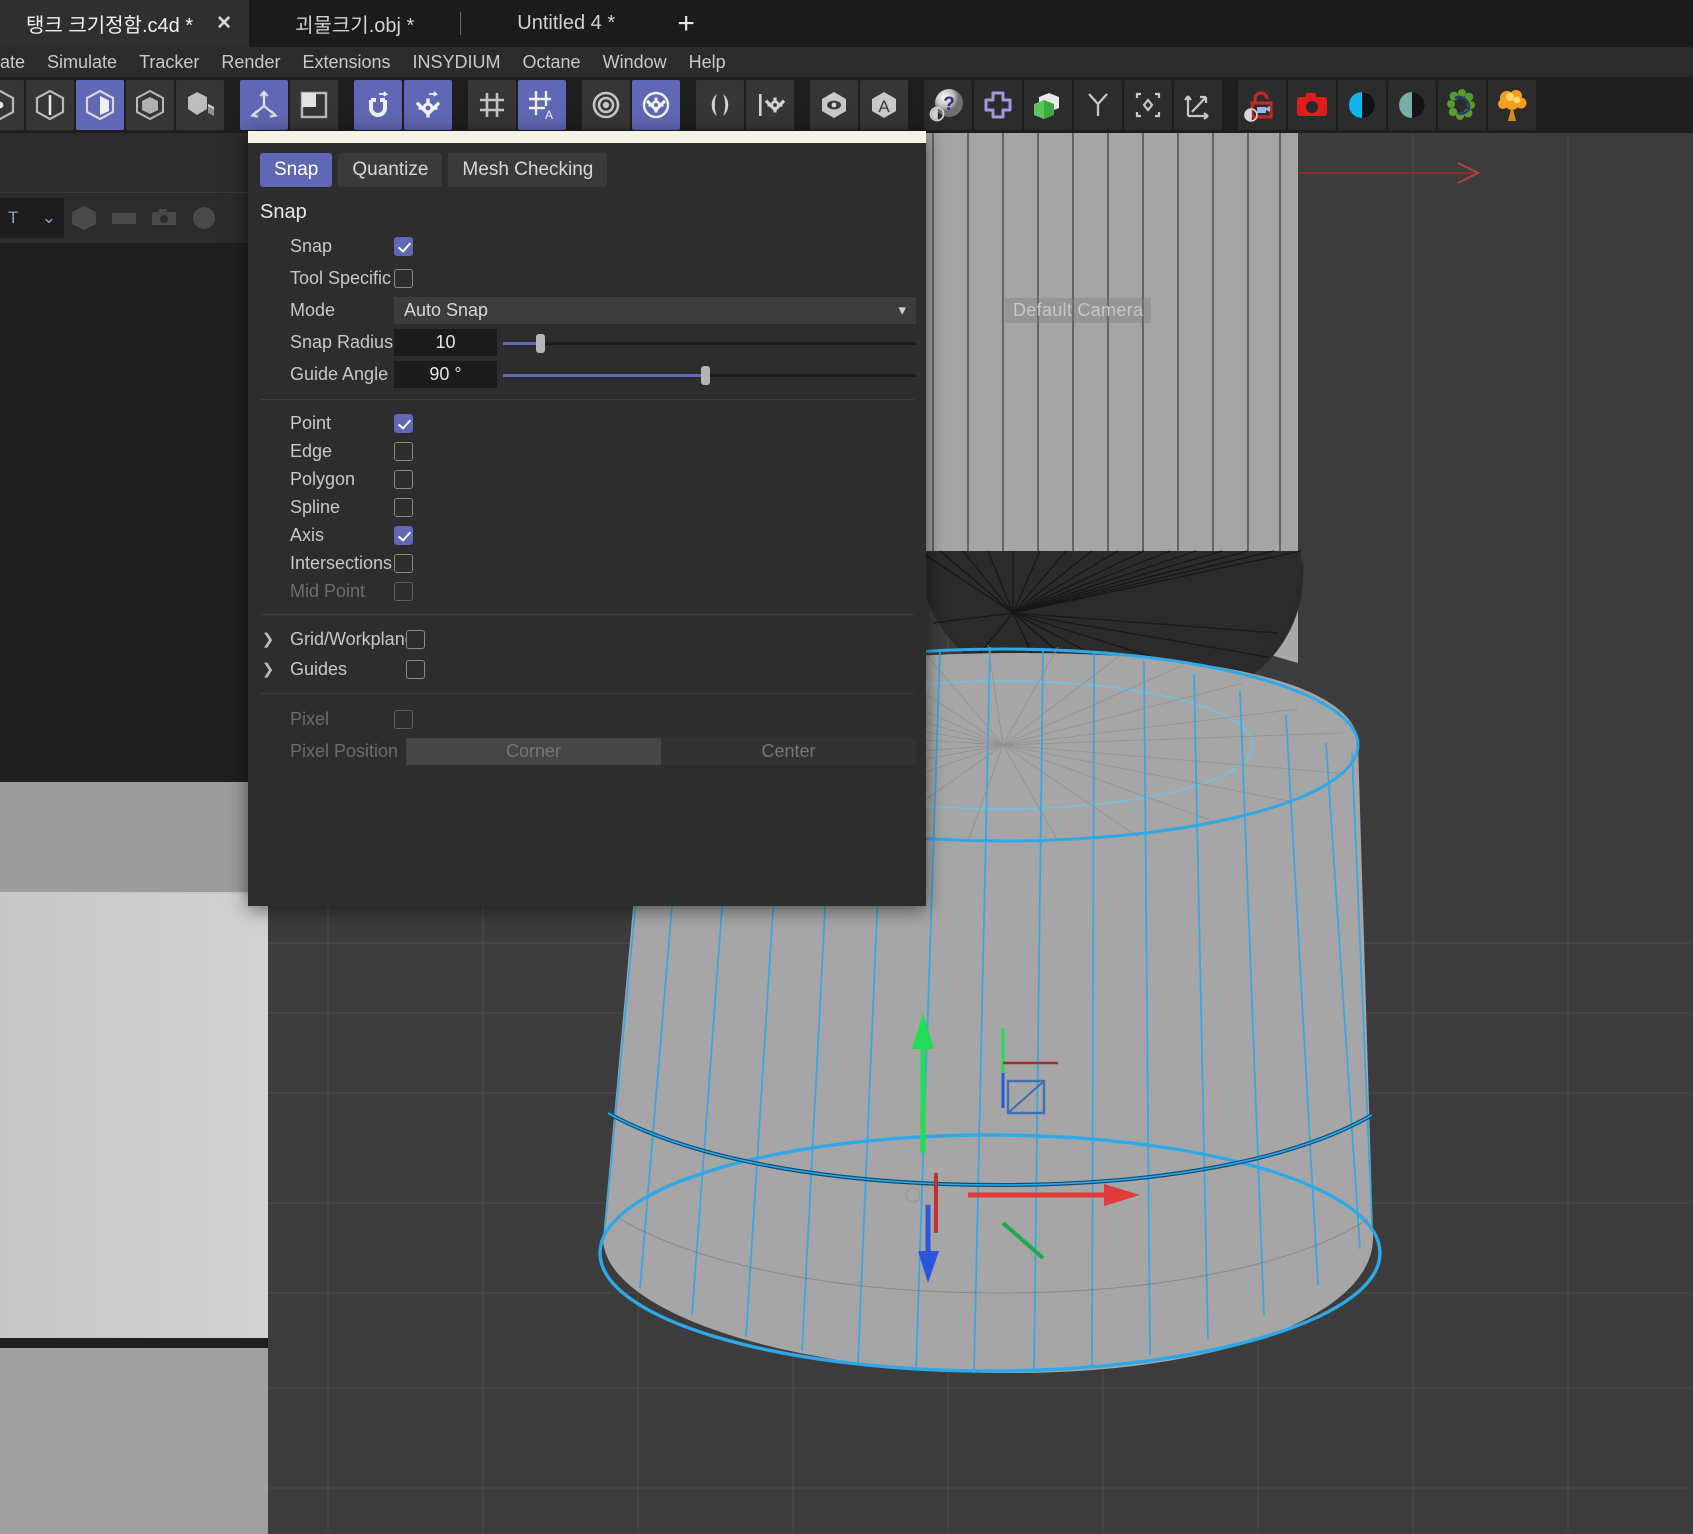 Image resolution: width=1693 pixels, height=1534 pixels. What do you see at coordinates (587, 278) in the screenshot?
I see `row-tool-specific: Tool Specific` at bounding box center [587, 278].